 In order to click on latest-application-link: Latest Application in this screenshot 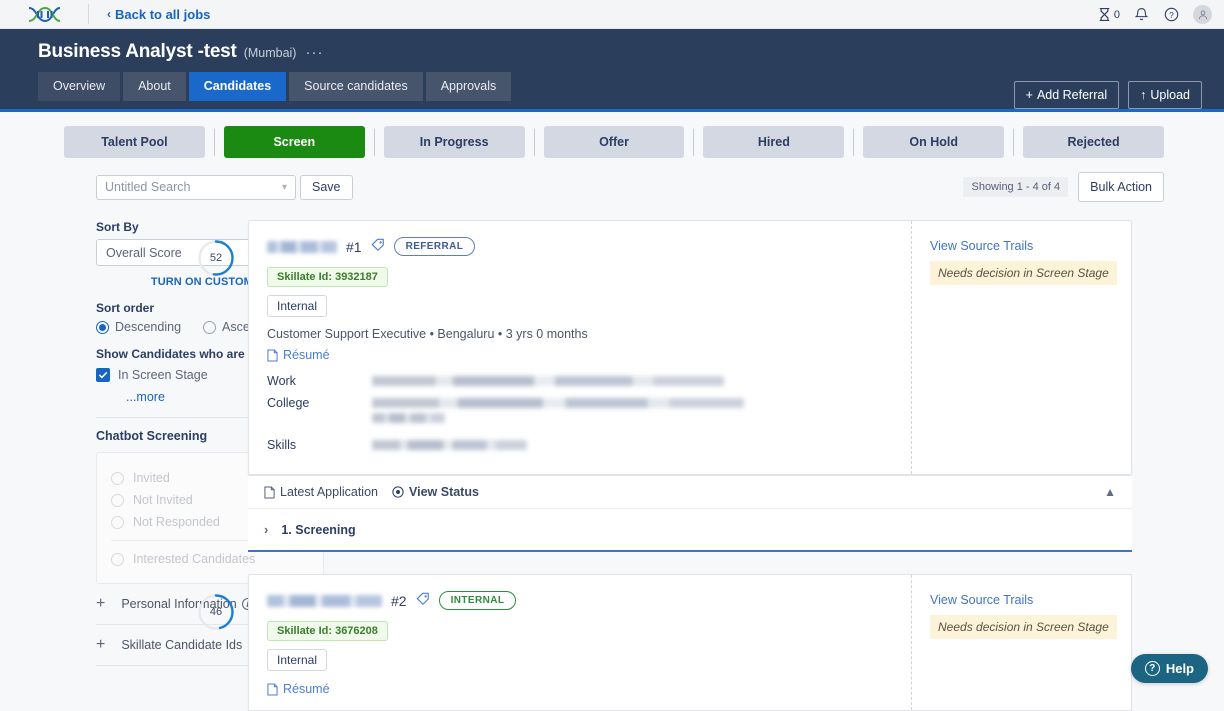, I will do `click(321, 492)`.